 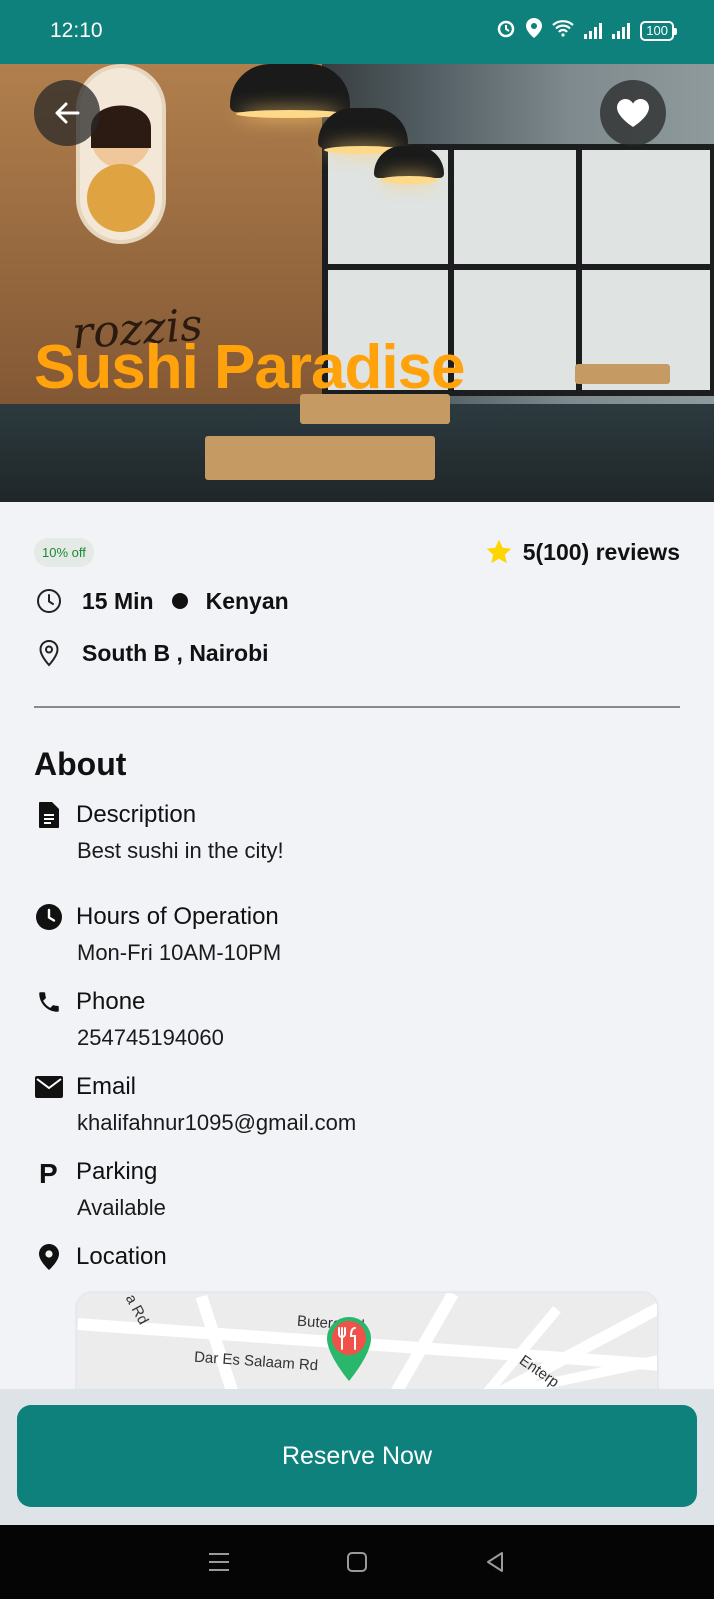 I want to click on about-label: Email, so click(x=106, y=1086).